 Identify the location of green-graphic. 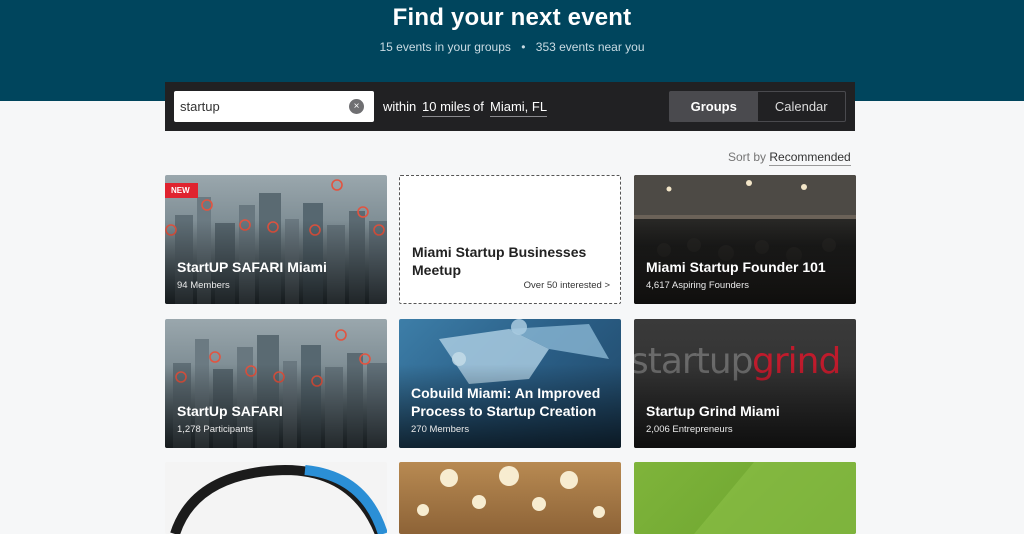
(775, 498).